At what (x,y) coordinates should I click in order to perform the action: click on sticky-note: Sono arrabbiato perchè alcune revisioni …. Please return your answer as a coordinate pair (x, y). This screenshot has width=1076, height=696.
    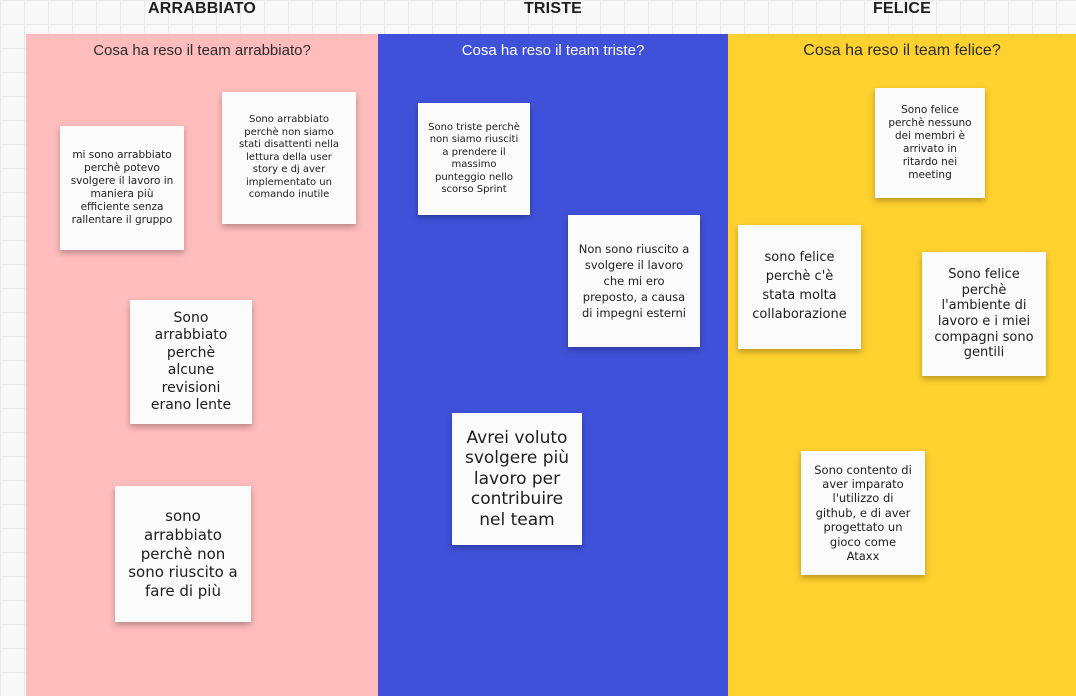
    Looking at the image, I should click on (191, 362).